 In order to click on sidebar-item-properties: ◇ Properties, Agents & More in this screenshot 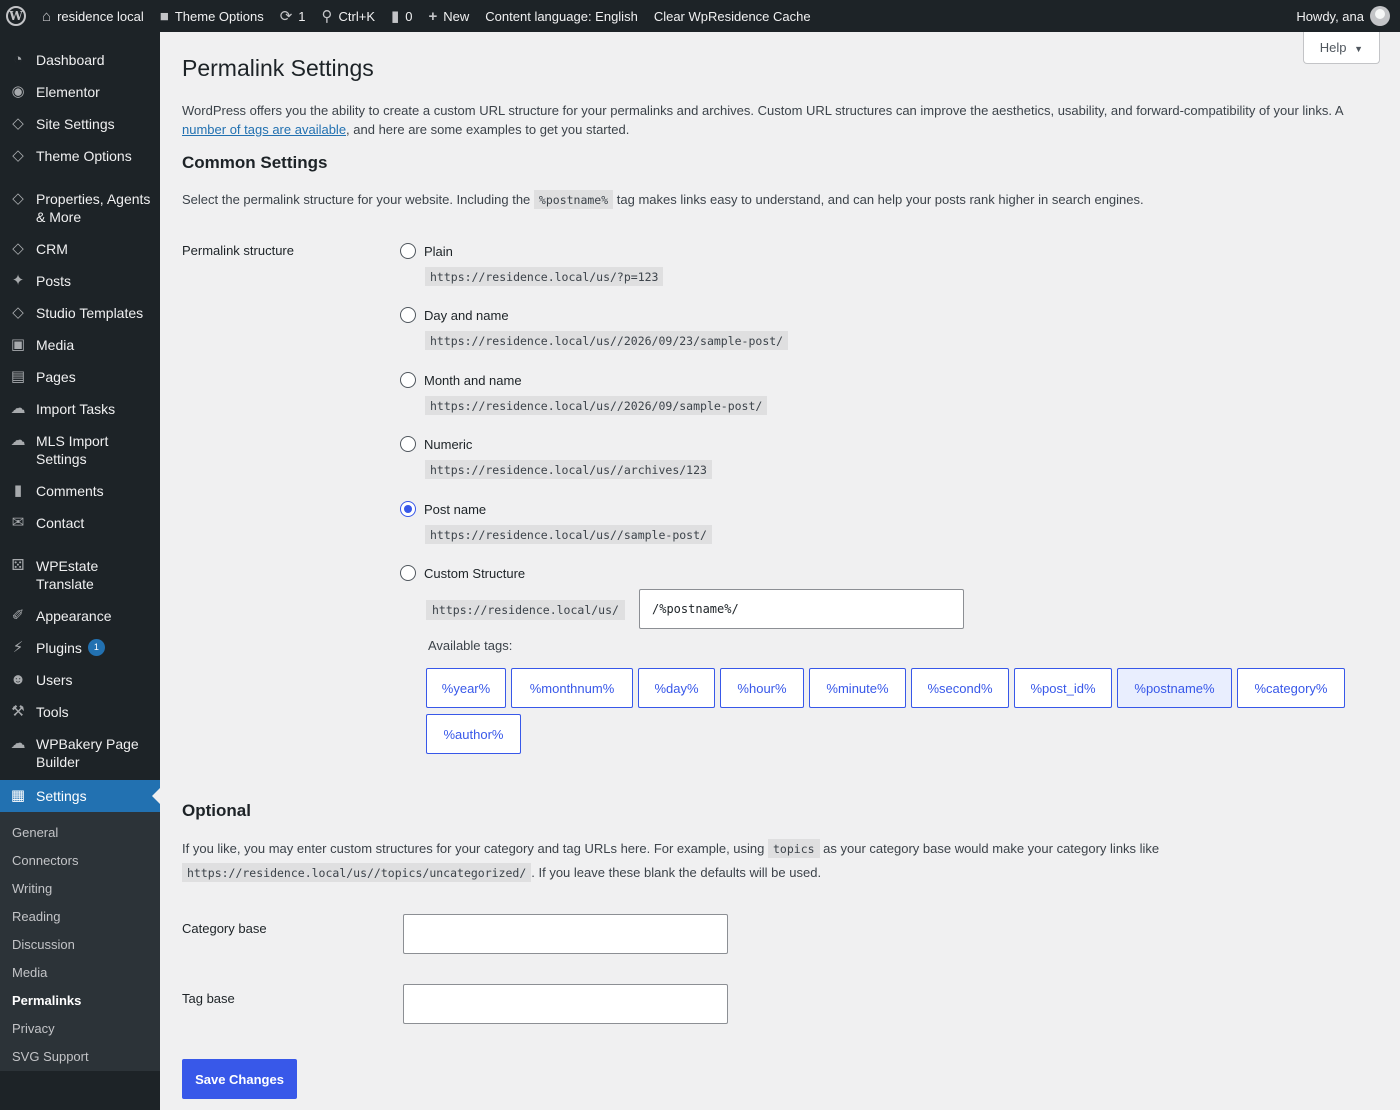, I will do `click(80, 208)`.